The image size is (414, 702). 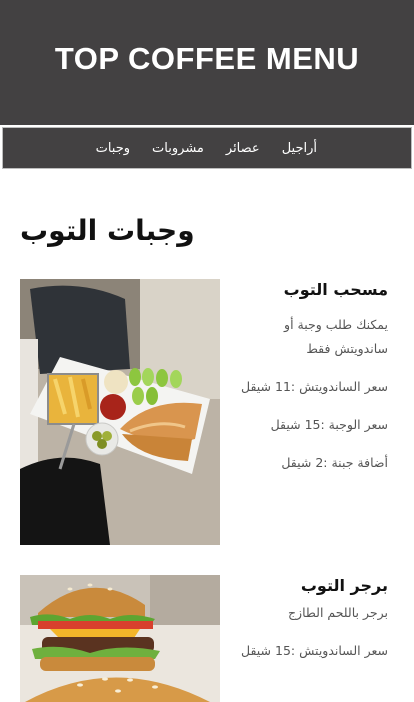 What do you see at coordinates (329, 424) in the screenshot?
I see `meal-price: سعر الوجبة :15 شيقل` at bounding box center [329, 424].